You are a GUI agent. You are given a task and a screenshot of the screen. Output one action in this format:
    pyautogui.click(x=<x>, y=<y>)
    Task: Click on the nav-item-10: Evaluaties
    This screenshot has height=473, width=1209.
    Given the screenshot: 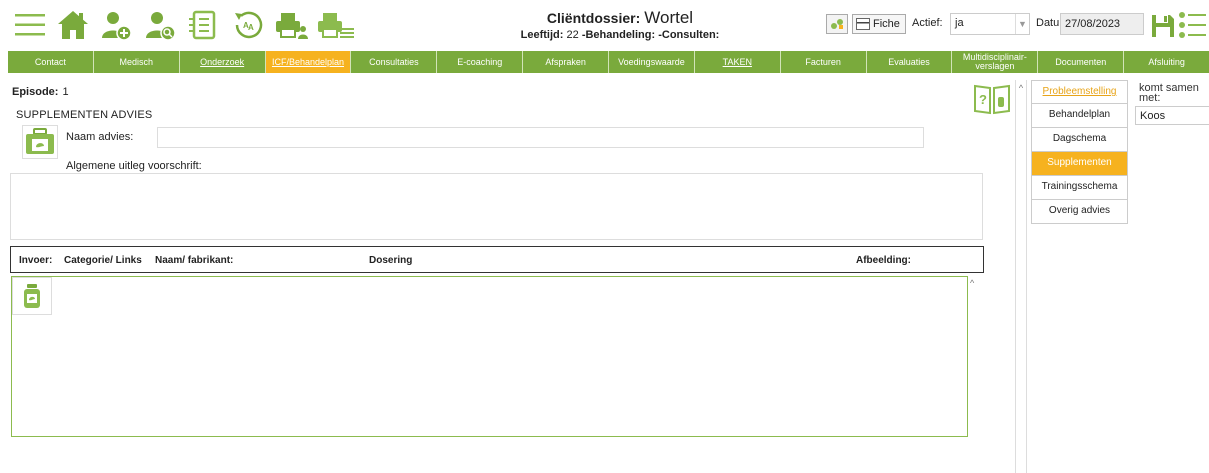 What is the action you would take?
    pyautogui.click(x=910, y=62)
    